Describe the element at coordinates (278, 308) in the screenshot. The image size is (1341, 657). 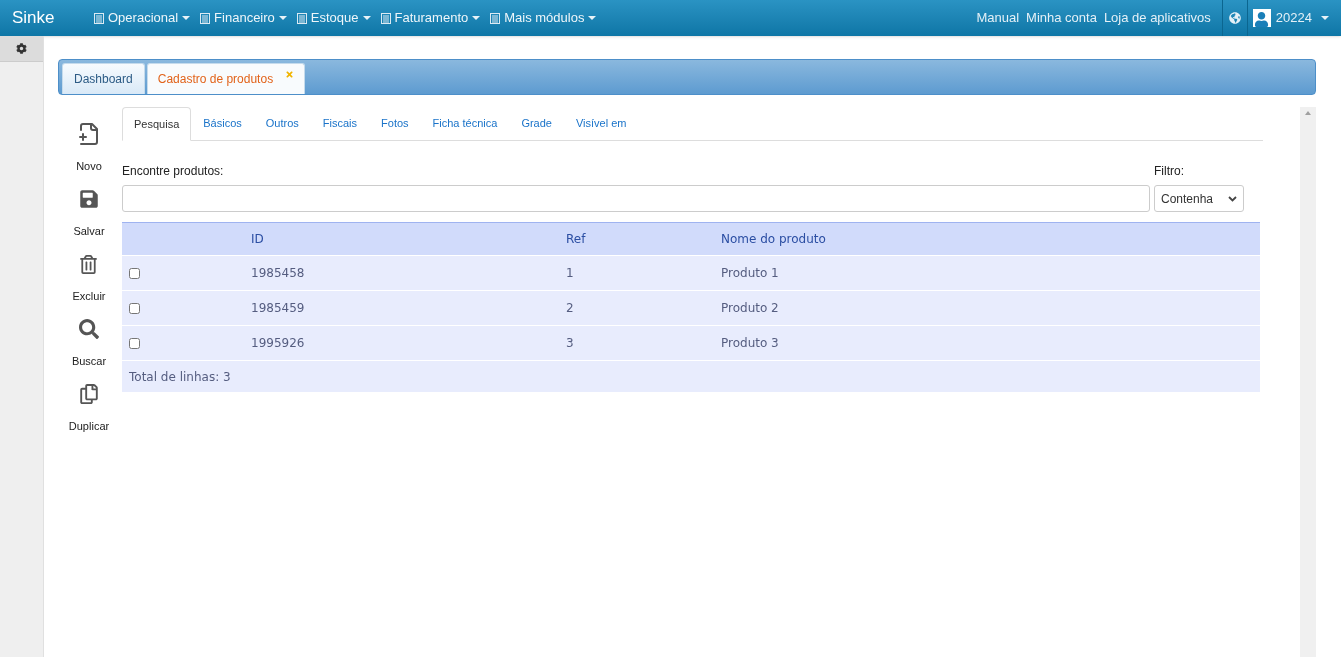
I see `table-cell-text: 1985459` at that location.